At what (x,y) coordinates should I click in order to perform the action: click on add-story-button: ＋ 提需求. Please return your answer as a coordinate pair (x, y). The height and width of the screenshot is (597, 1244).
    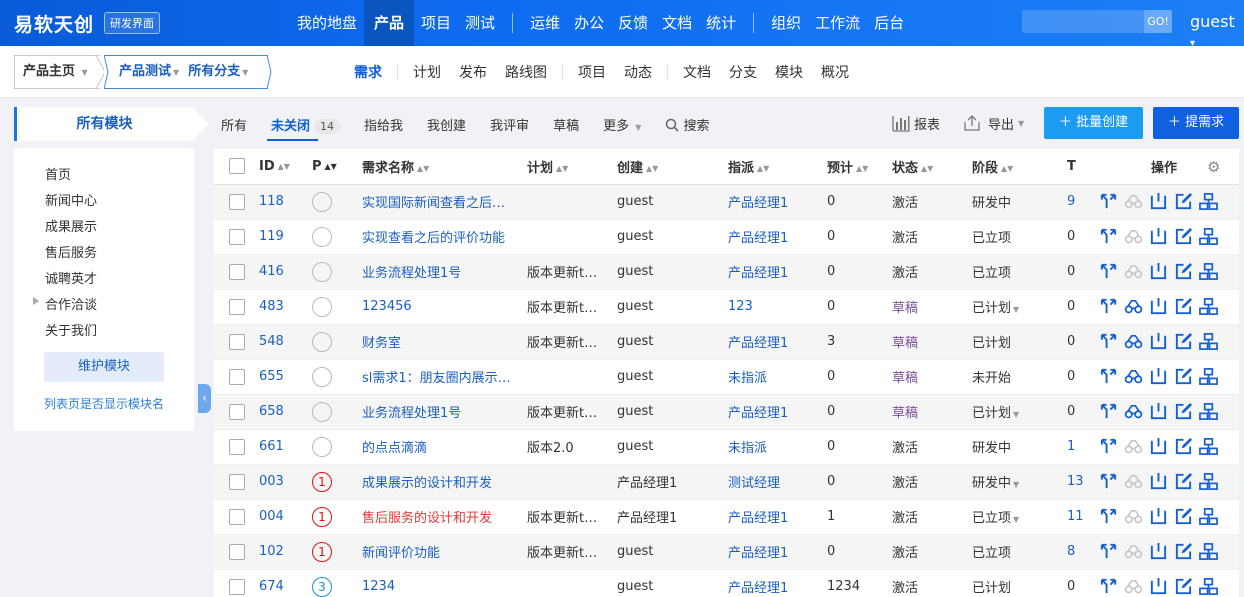
    Looking at the image, I should click on (1196, 123).